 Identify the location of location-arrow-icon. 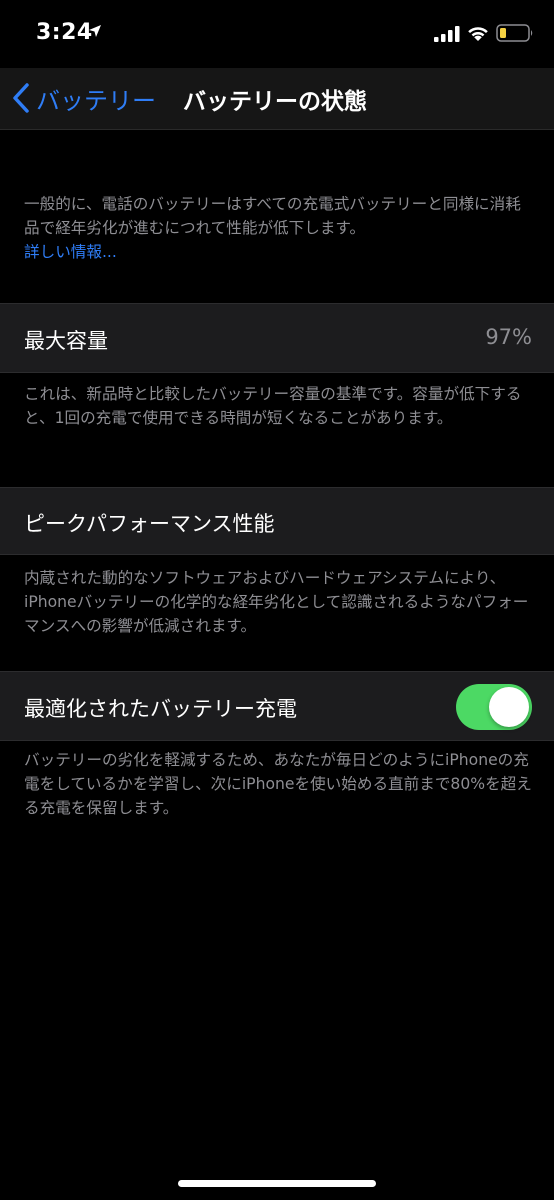
(95, 31).